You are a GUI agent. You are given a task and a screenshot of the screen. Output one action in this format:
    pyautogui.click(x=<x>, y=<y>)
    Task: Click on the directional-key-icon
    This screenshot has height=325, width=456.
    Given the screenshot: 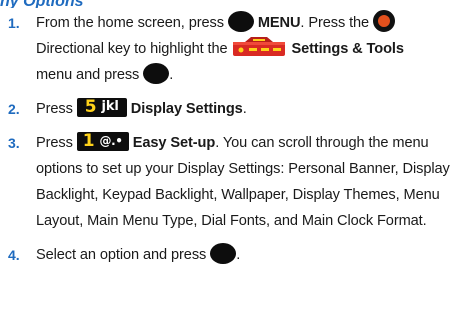 What is the action you would take?
    pyautogui.click(x=384, y=21)
    